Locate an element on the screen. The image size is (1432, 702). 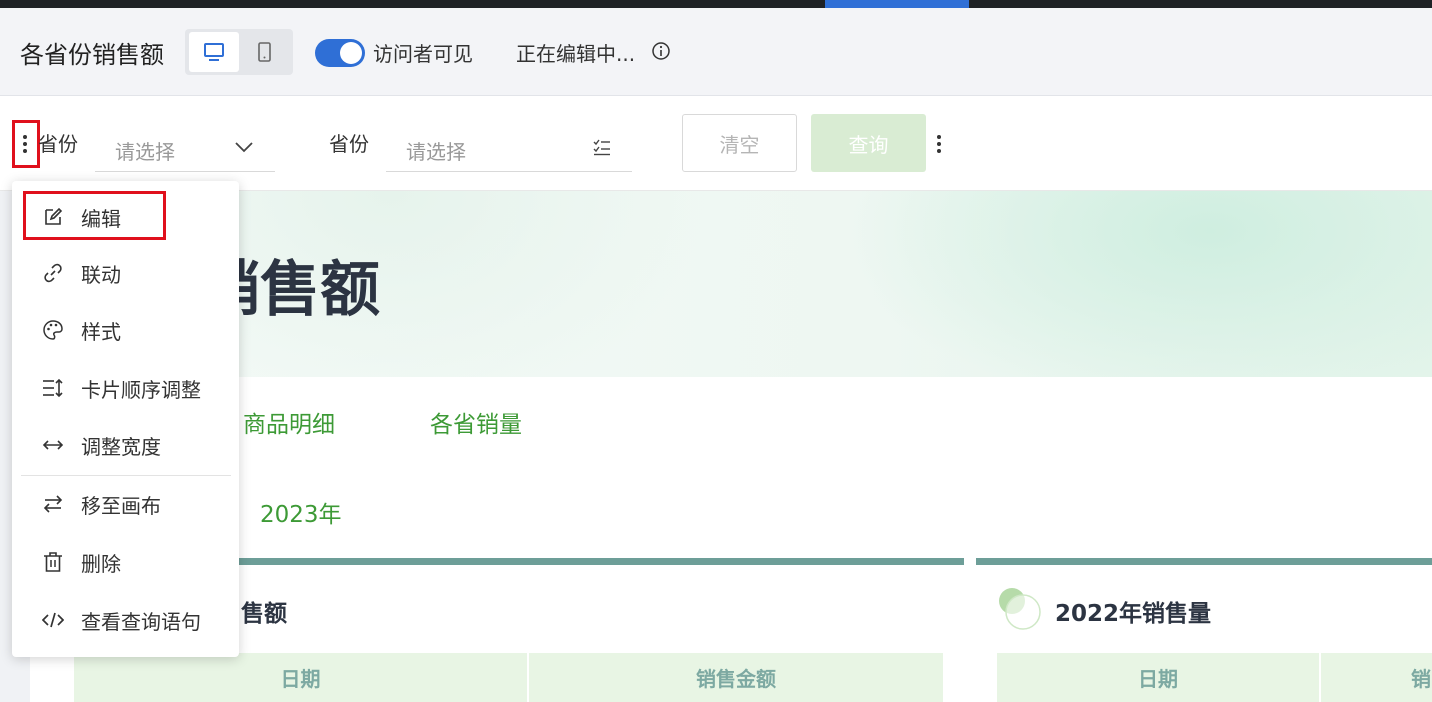
menu-item-view-query: 查看查询语句 is located at coordinates (125, 620).